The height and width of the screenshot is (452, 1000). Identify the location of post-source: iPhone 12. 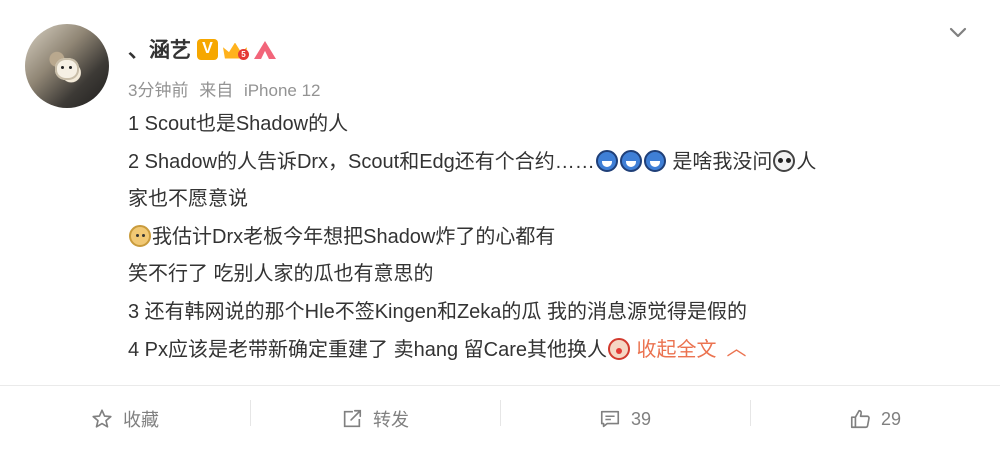
(282, 90).